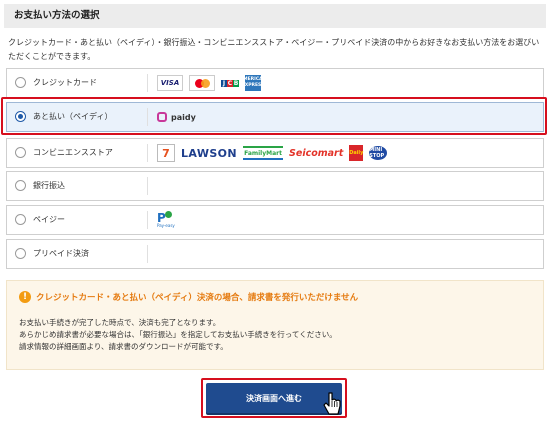 The image size is (550, 430). Describe the element at coordinates (25, 297) in the screenshot. I see `warning-icon: !` at that location.